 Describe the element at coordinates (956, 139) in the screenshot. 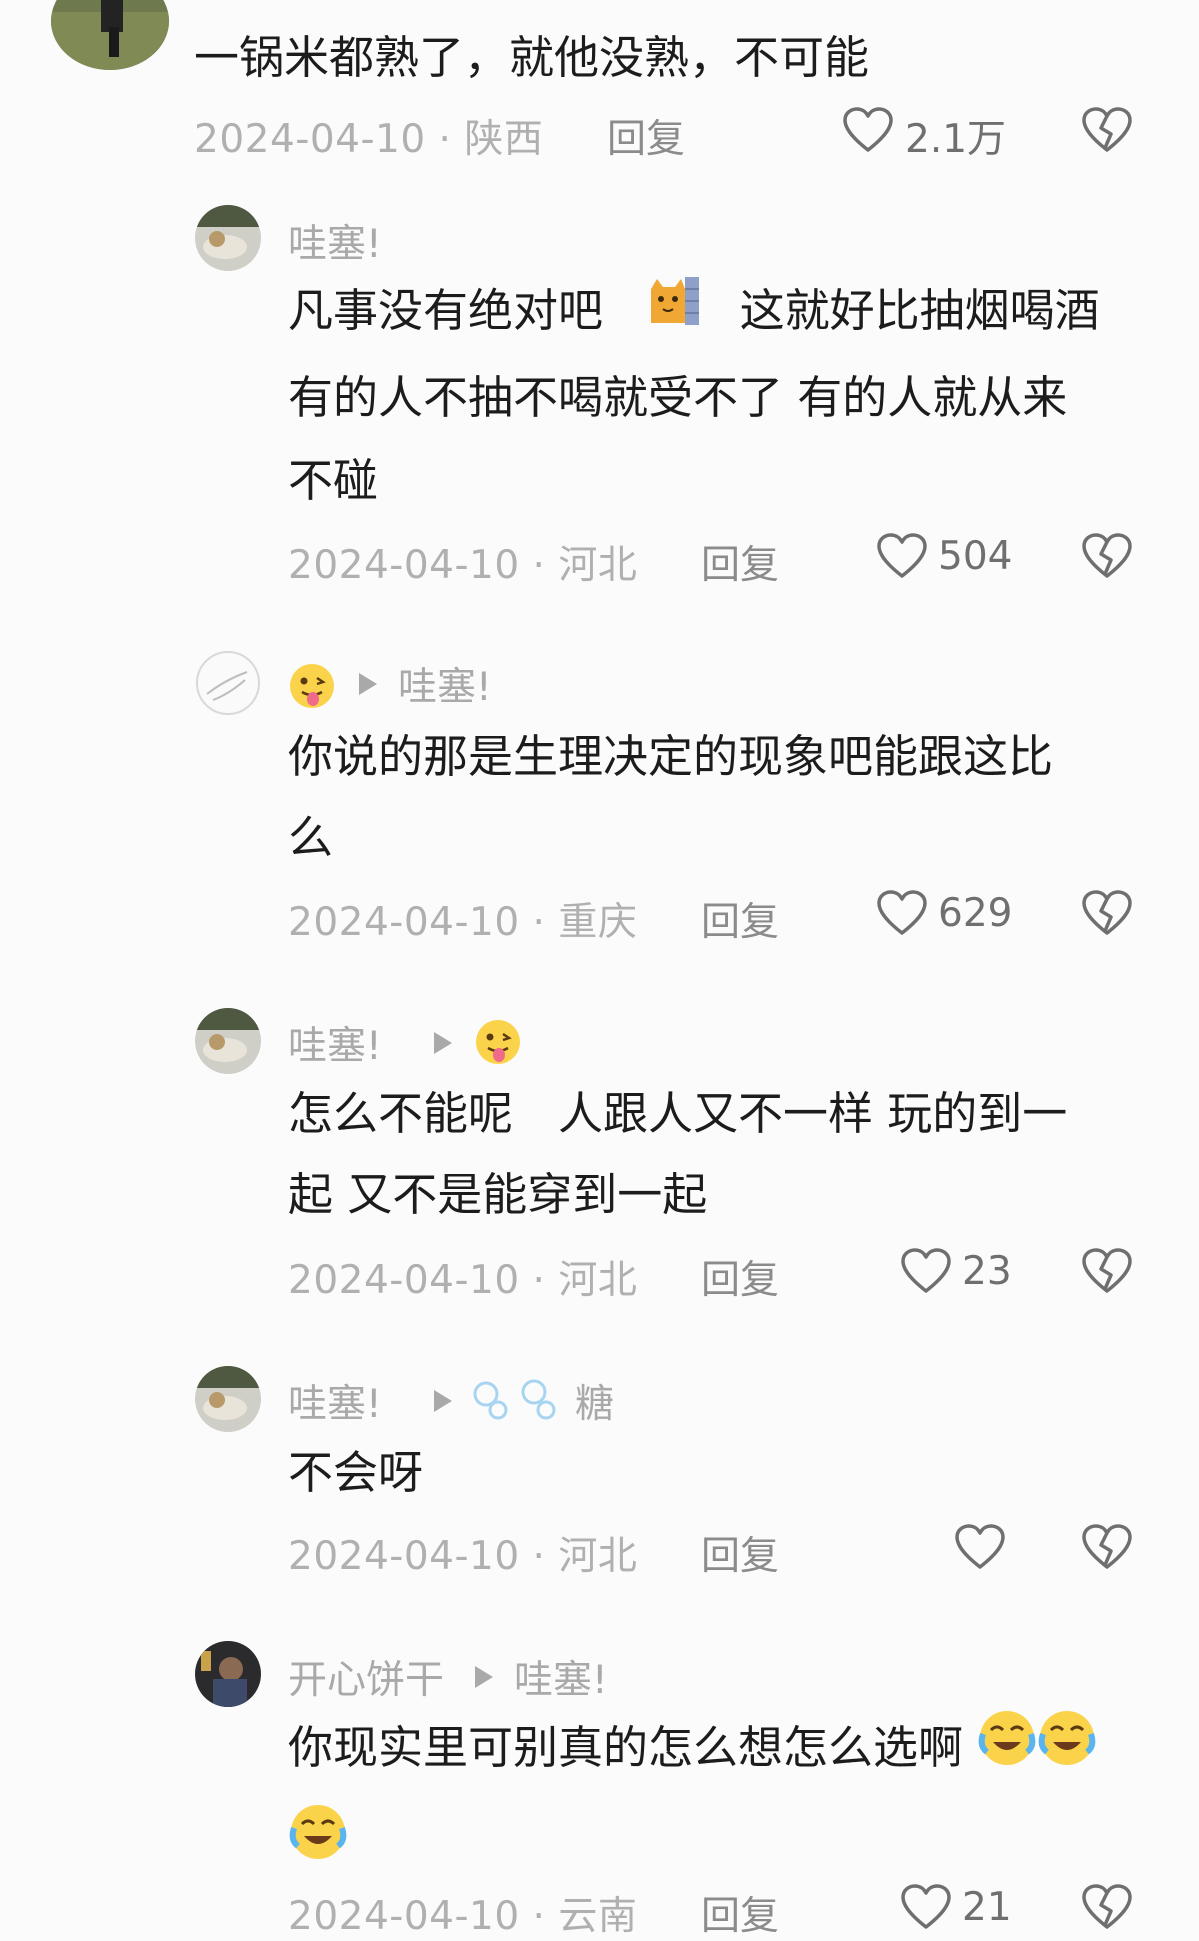

I see `like-count: 2.1万` at that location.